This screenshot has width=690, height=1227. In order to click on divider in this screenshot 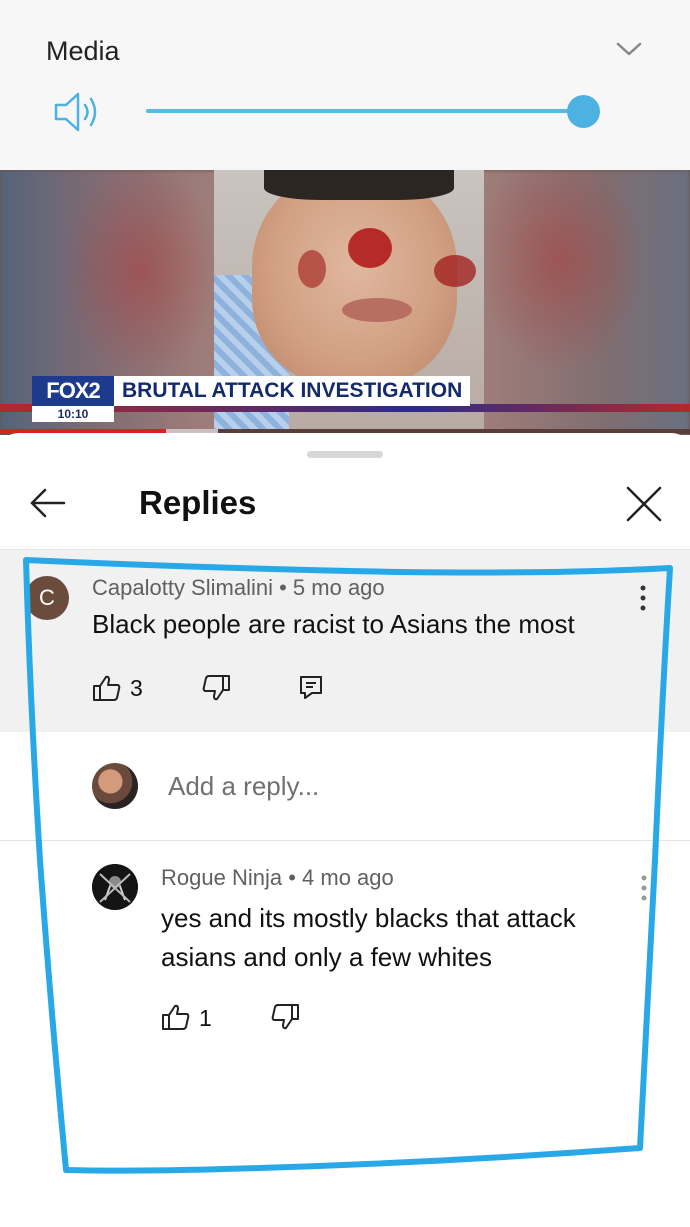, I will do `click(345, 840)`.